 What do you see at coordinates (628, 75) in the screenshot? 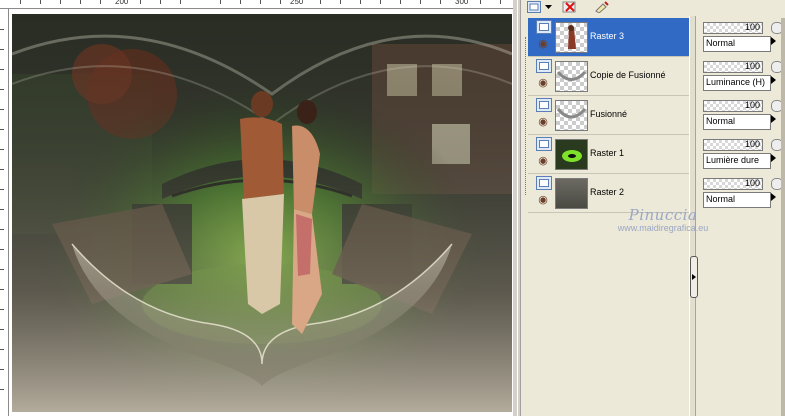
I see `layer-name: Copie de Fusionné` at bounding box center [628, 75].